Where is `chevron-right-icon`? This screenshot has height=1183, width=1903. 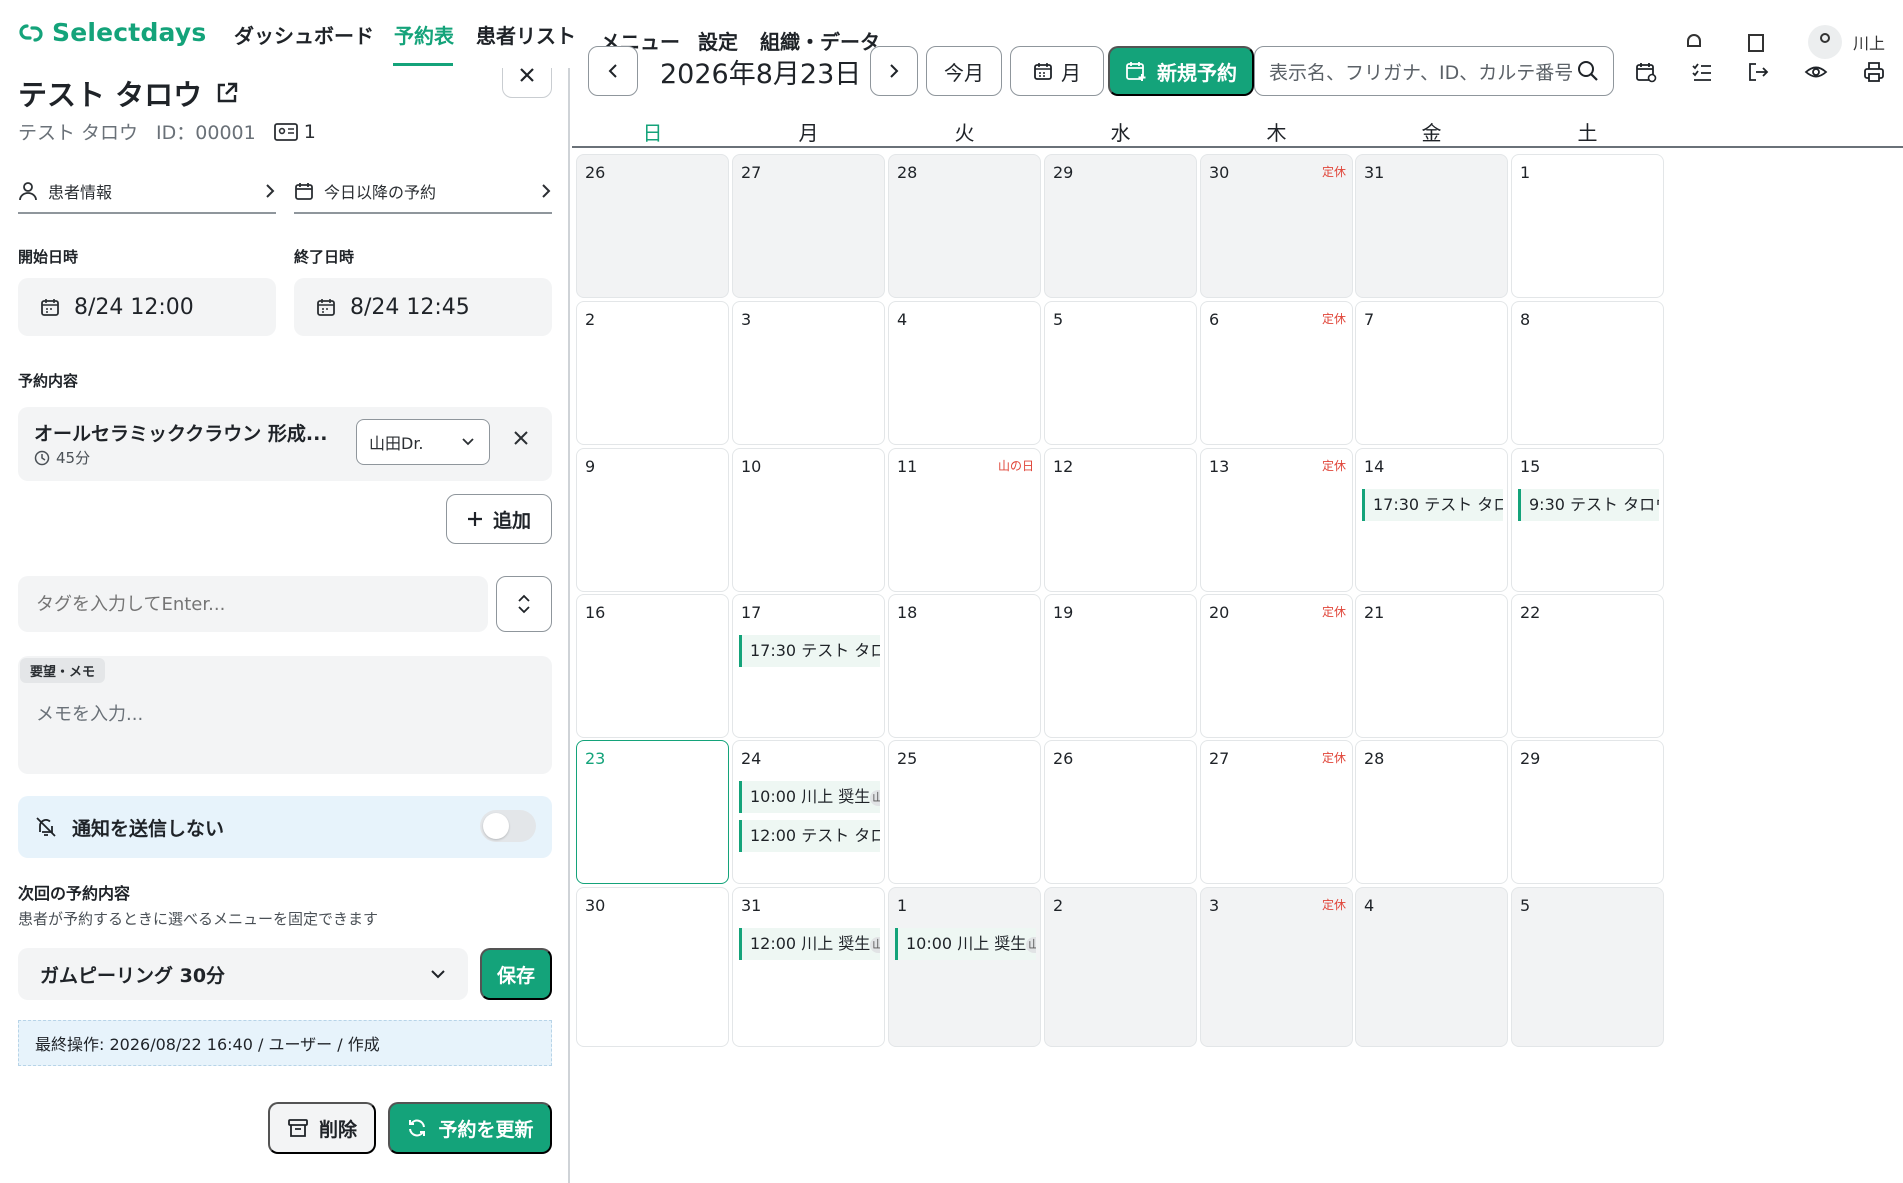 chevron-right-icon is located at coordinates (546, 191).